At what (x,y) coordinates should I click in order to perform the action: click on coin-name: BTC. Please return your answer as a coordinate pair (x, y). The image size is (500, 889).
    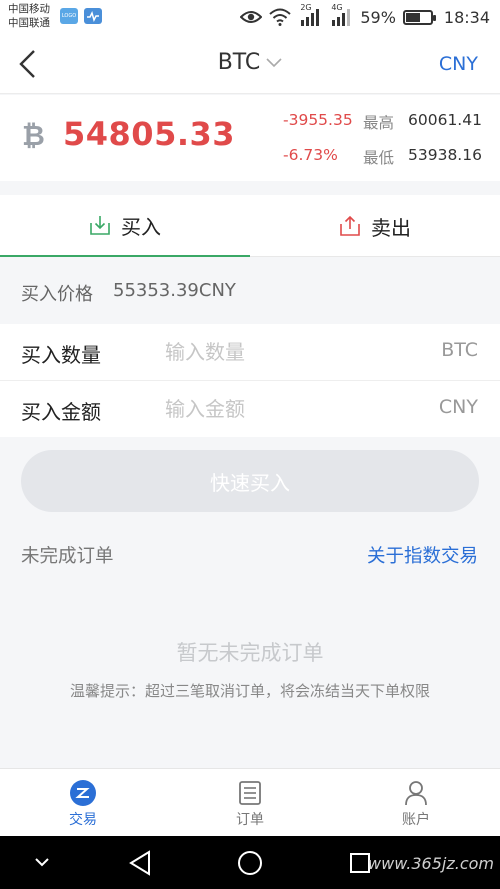
    Looking at the image, I should click on (239, 62).